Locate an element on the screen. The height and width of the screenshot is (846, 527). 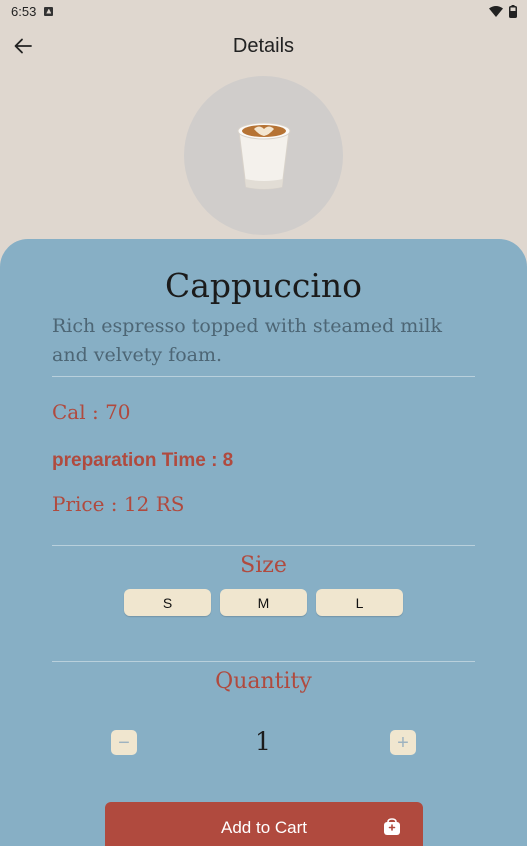
battery-icon is located at coordinates (513, 11).